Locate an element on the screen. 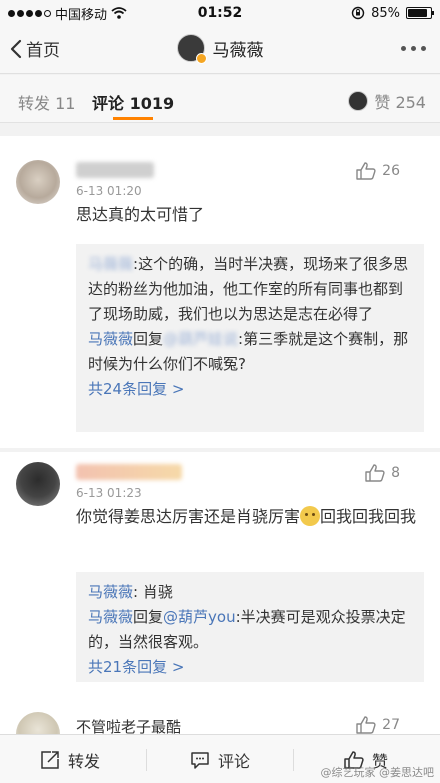 This screenshot has height=783, width=440. tab-bar: 转发 11 评论 1019 赞 254 is located at coordinates (220, 99).